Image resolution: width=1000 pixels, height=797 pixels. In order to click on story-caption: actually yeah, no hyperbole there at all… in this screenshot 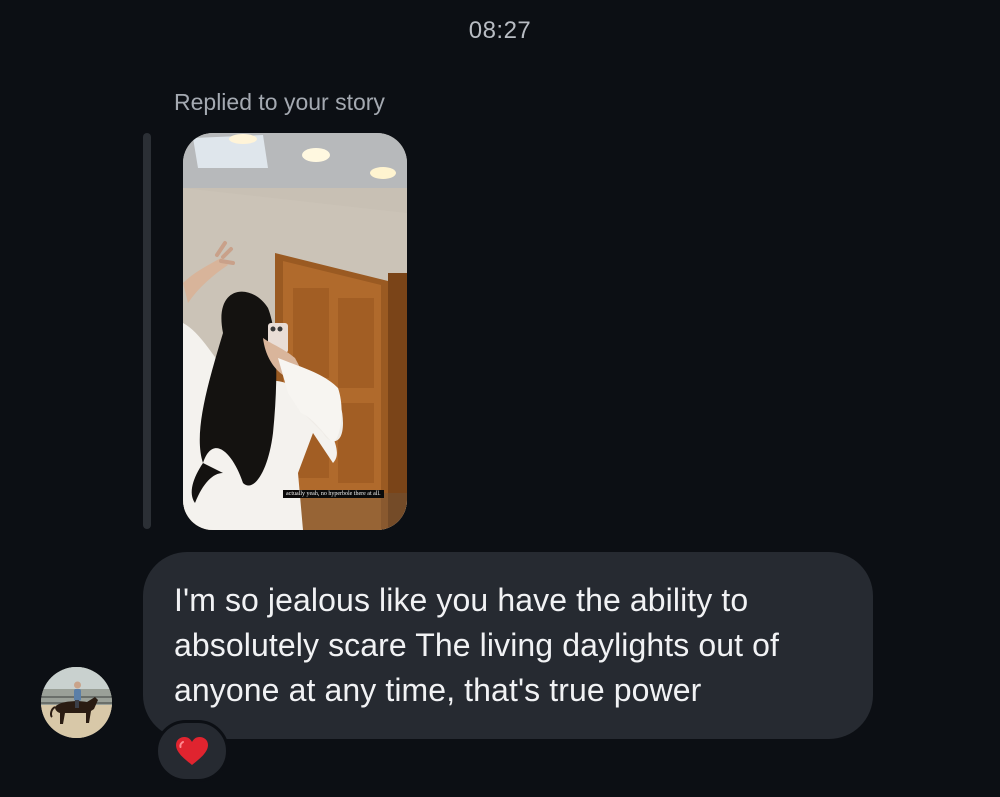, I will do `click(333, 494)`.